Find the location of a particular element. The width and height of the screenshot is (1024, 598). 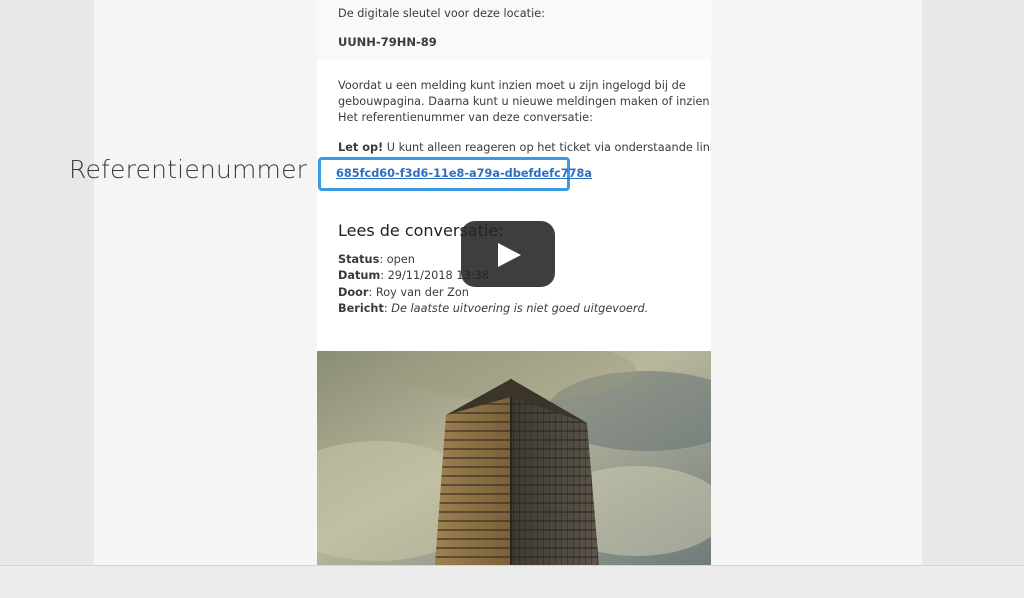

message-label: Bericht is located at coordinates (361, 308).